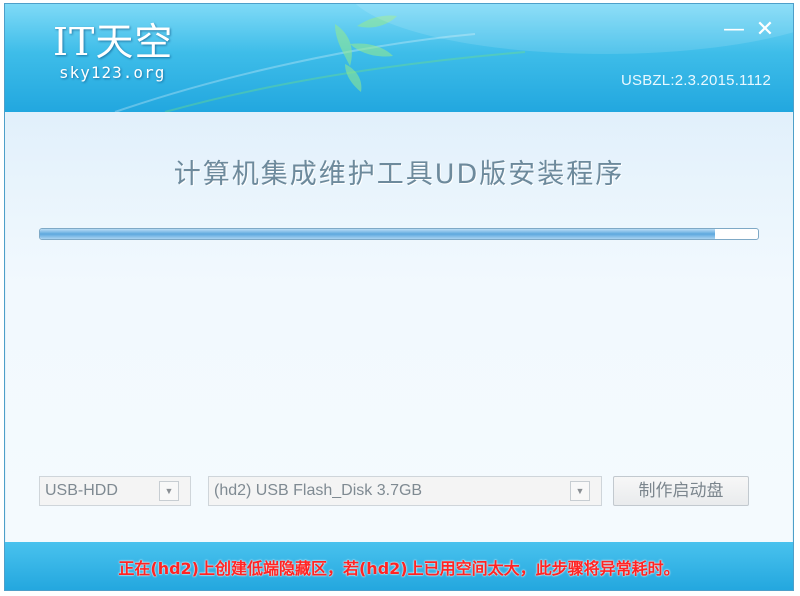 The image size is (800, 596). I want to click on site-logo: IT天空 sky123.org, so click(113, 52).